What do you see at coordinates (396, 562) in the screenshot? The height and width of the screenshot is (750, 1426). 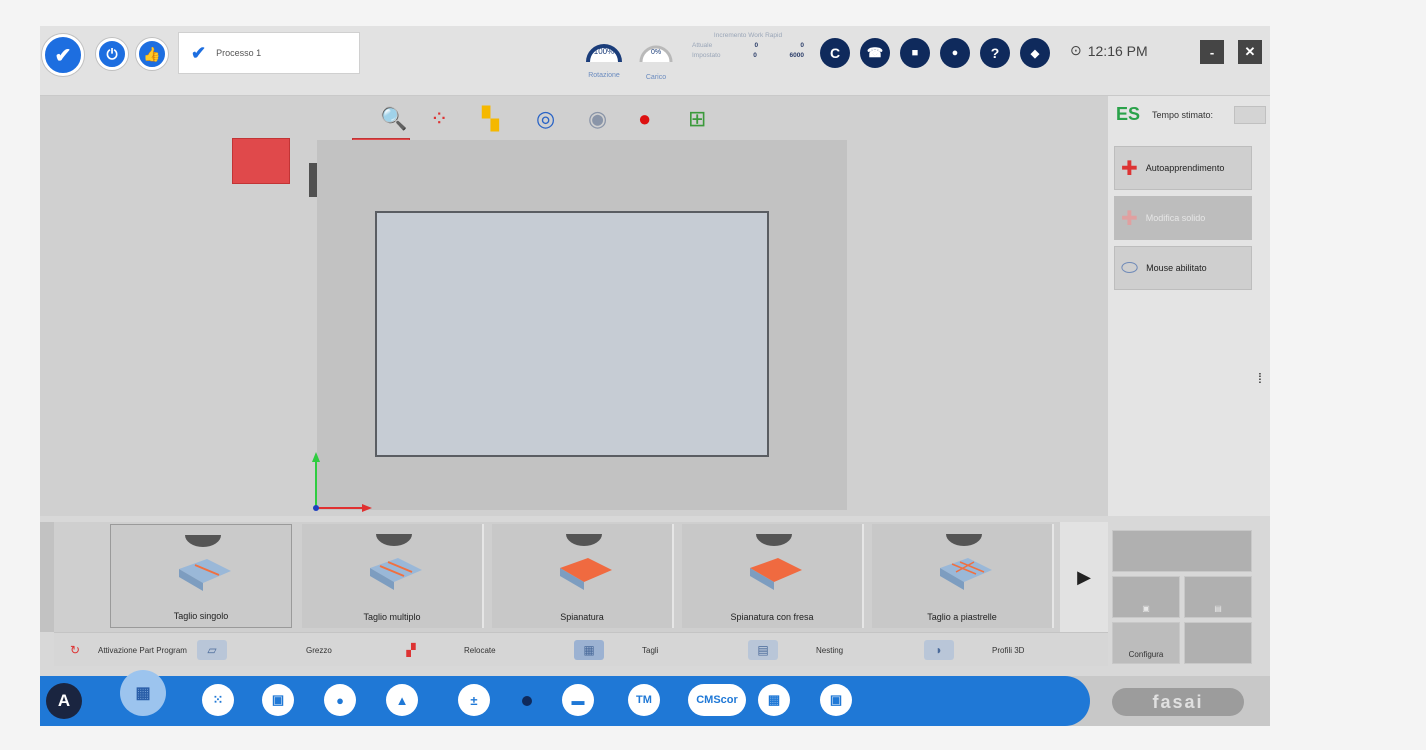 I see `multi-saw-icon` at bounding box center [396, 562].